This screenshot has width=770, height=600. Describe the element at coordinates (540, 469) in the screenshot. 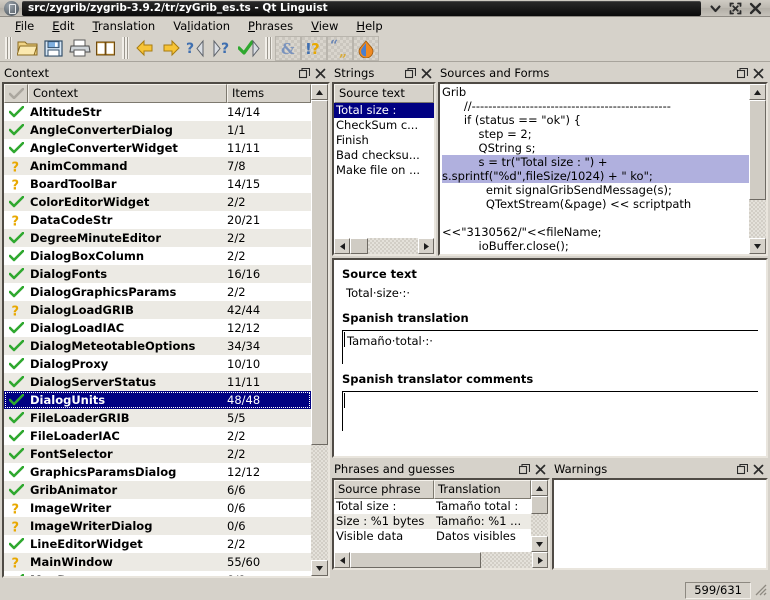

I see `phrases-close-button` at that location.